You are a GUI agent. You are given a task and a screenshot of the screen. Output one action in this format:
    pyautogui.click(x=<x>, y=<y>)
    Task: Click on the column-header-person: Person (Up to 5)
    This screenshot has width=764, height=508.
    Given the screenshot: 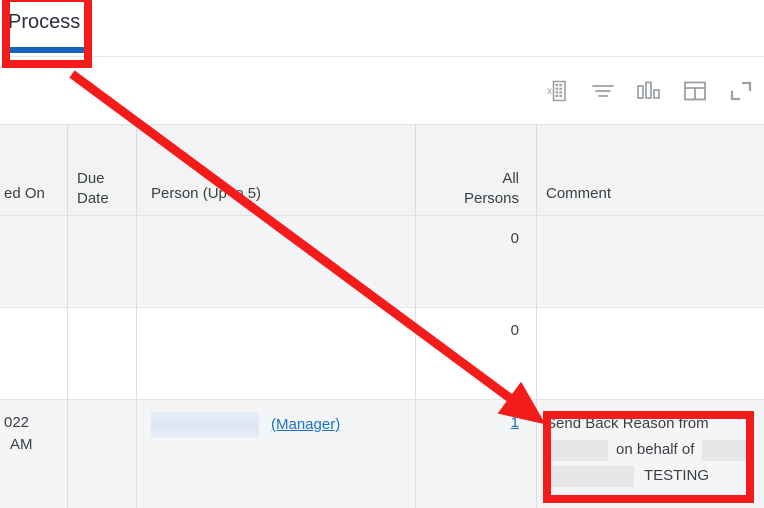 What is the action you would take?
    pyautogui.click(x=276, y=170)
    